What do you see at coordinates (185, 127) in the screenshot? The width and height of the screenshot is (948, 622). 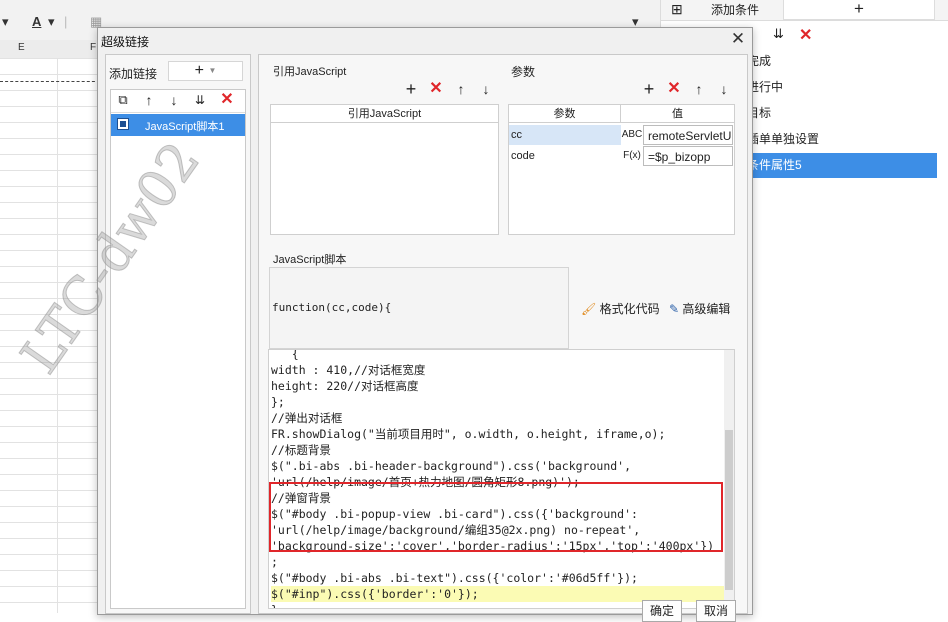 I see `link-item-label: JavaScript脚本1` at bounding box center [185, 127].